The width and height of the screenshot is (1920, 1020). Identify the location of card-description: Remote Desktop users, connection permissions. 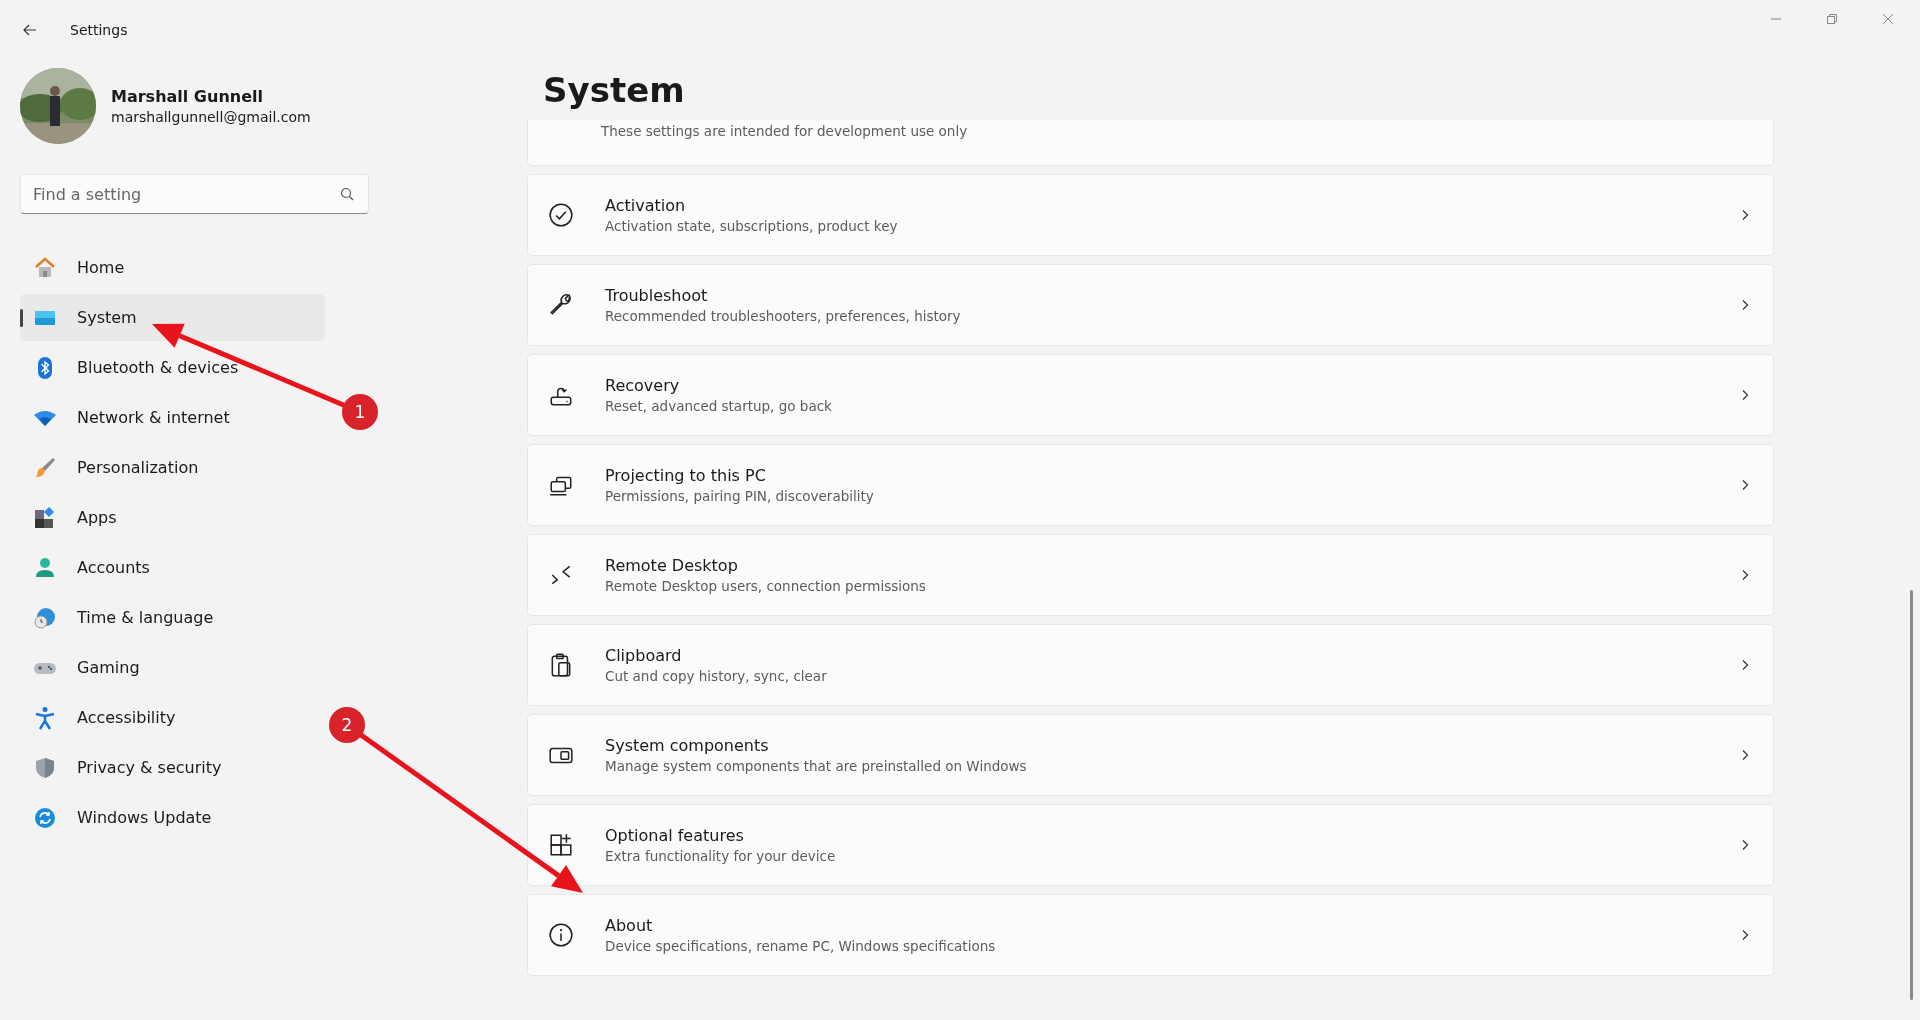
(766, 586).